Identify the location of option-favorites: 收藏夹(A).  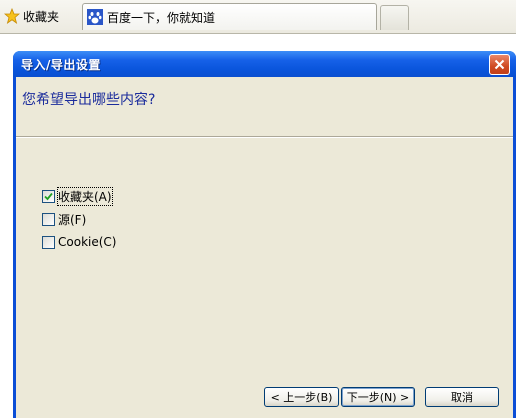
(77, 196).